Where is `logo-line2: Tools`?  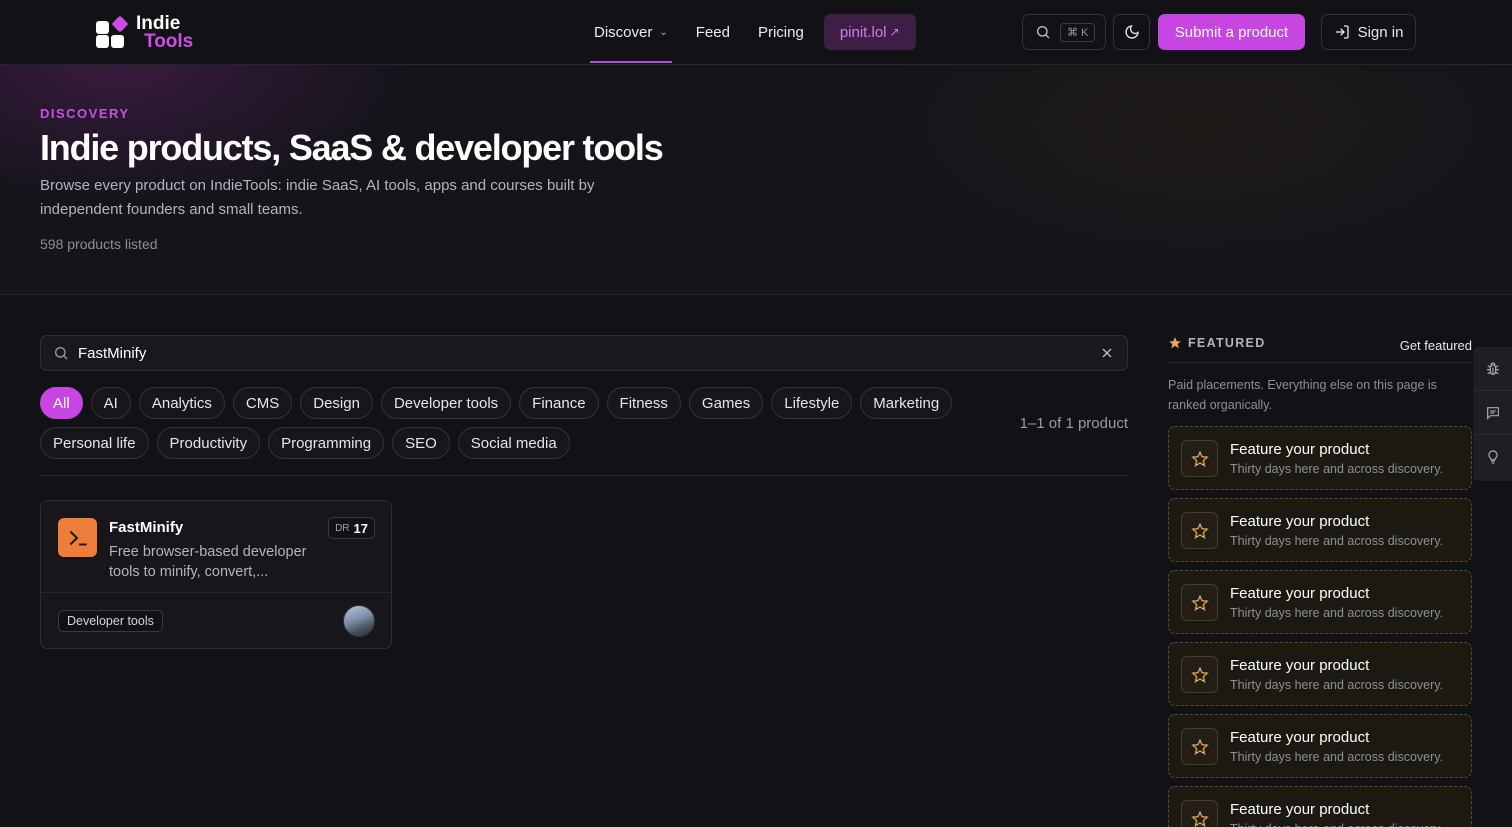
logo-line2: Tools is located at coordinates (169, 41).